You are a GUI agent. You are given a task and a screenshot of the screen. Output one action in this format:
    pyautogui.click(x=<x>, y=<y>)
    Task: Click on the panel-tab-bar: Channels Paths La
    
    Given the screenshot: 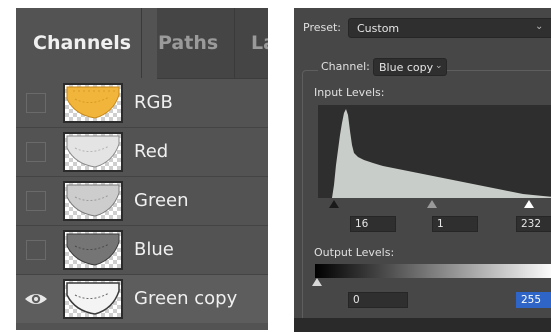 What is the action you would take?
    pyautogui.click(x=142, y=43)
    